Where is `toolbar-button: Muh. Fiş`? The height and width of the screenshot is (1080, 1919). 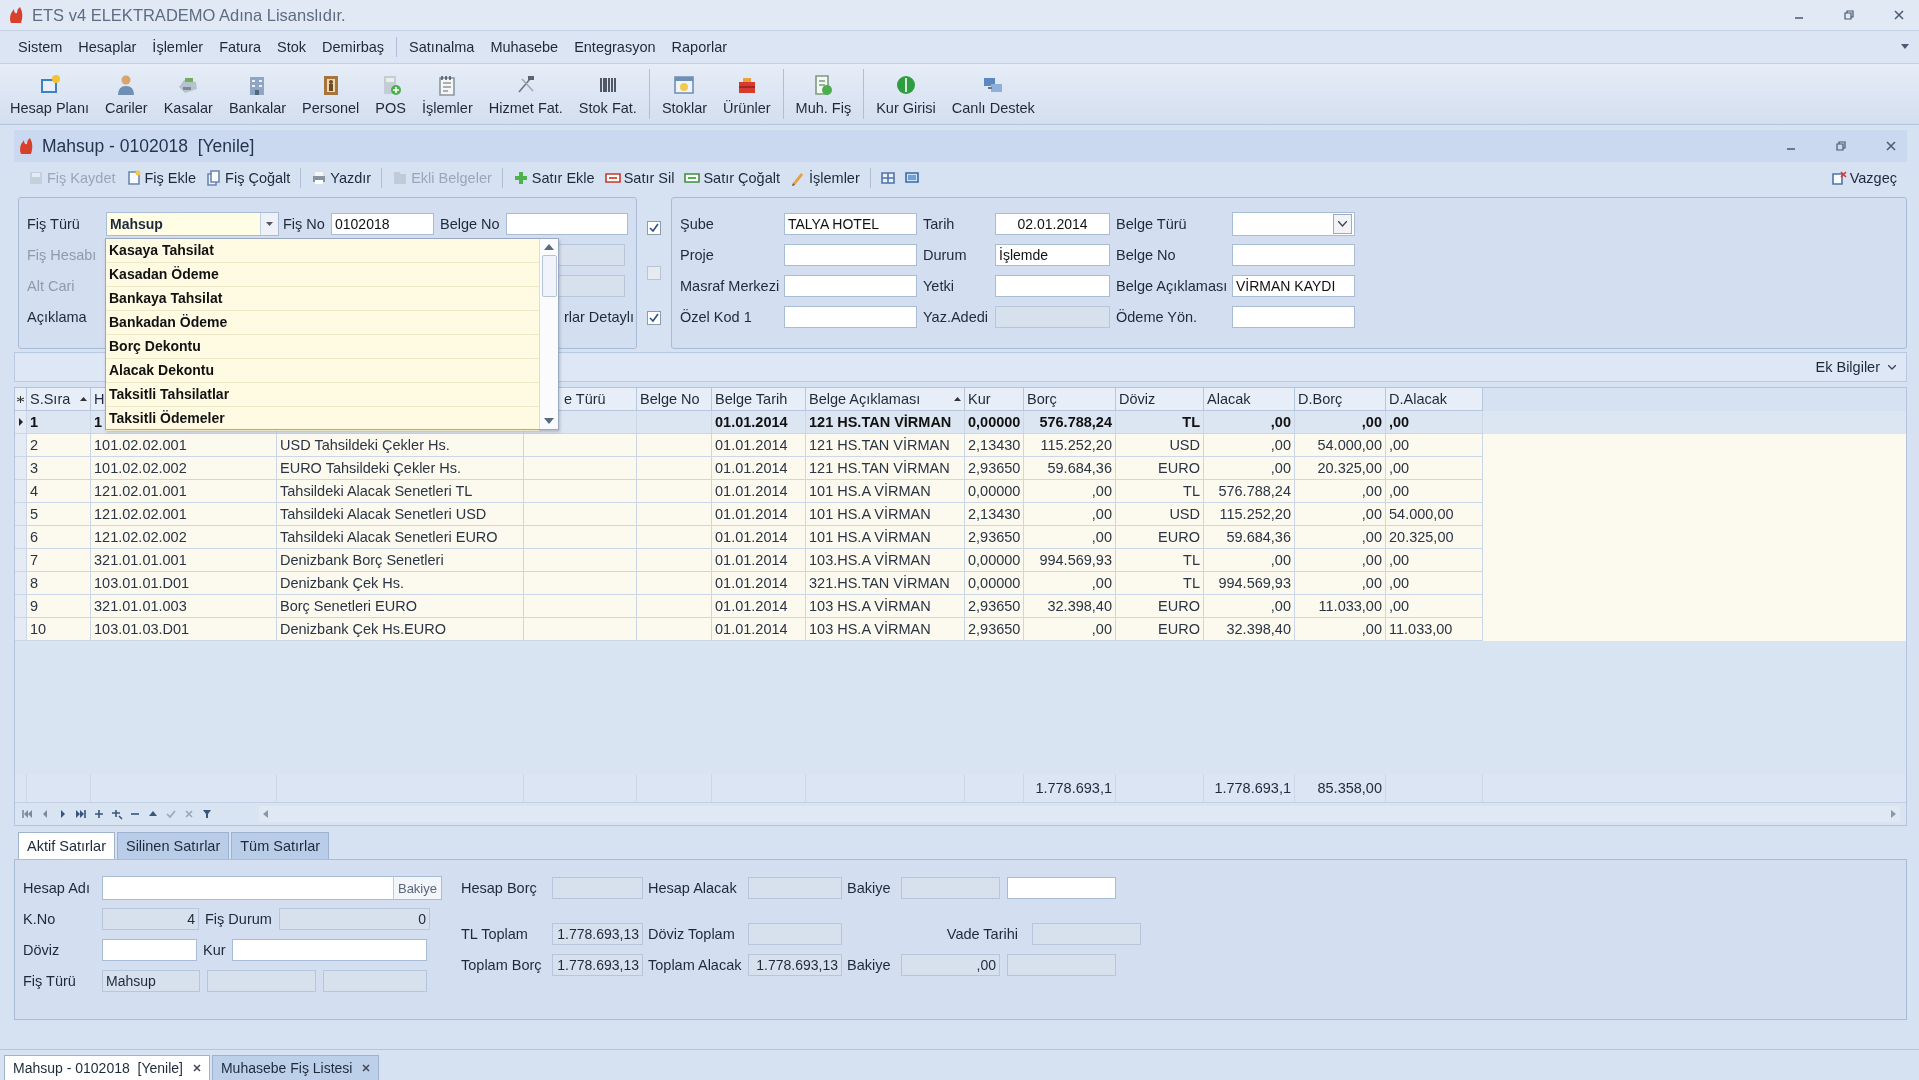 toolbar-button: Muh. Fiş is located at coordinates (823, 94).